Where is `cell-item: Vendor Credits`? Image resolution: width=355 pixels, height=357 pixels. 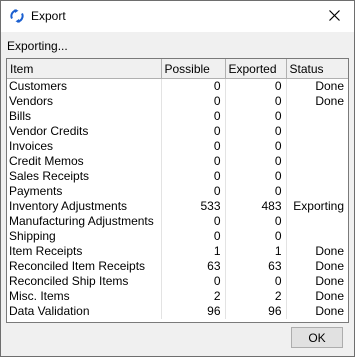 cell-item: Vendor Credits is located at coordinates (84, 131).